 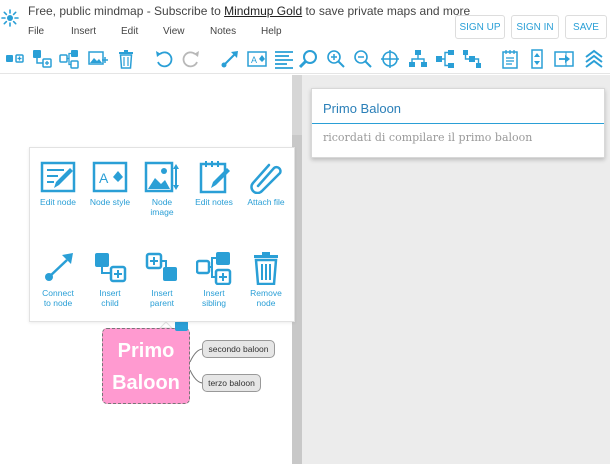 I want to click on attach-file-icon, so click(x=266, y=178).